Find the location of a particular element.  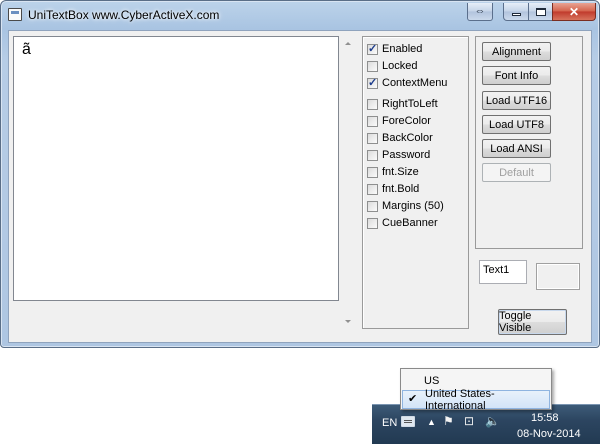

checkbox-label: Password is located at coordinates (406, 155).